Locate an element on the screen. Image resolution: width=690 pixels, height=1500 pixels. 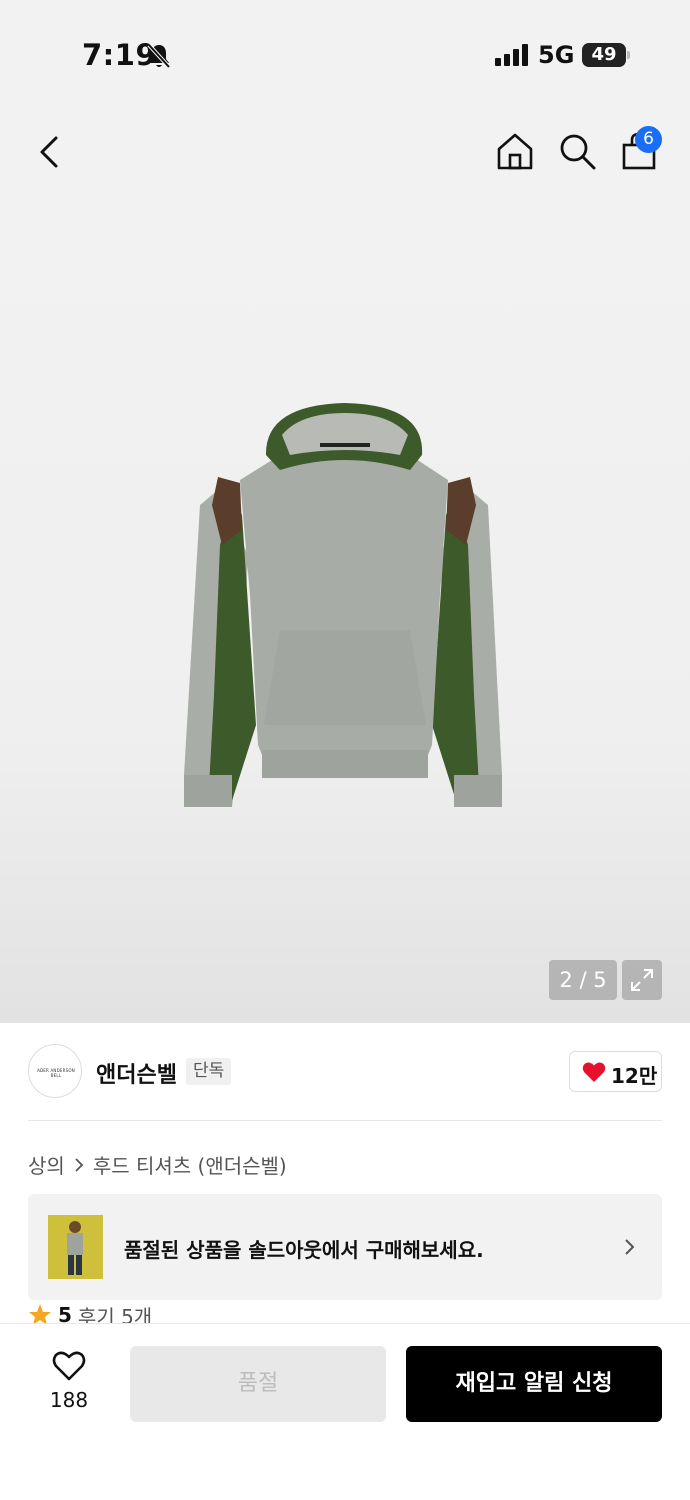
bottom-action-bar: 188 품절 재입고 알림 신청 is located at coordinates (345, 1411).